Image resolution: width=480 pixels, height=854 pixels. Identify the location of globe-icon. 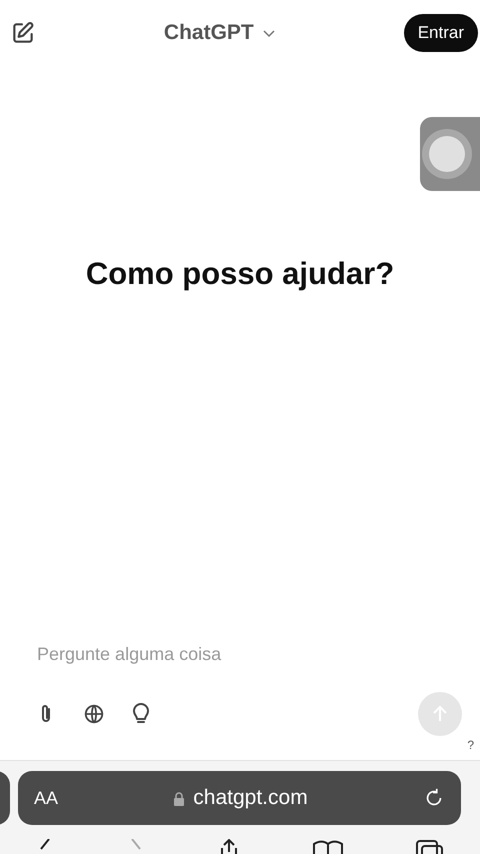
(94, 714).